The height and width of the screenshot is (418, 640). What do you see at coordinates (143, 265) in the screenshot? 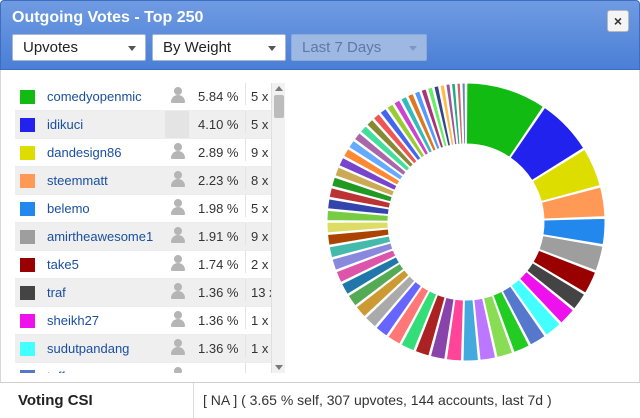
I see `list-item: take5 1.74 % 2 x` at bounding box center [143, 265].